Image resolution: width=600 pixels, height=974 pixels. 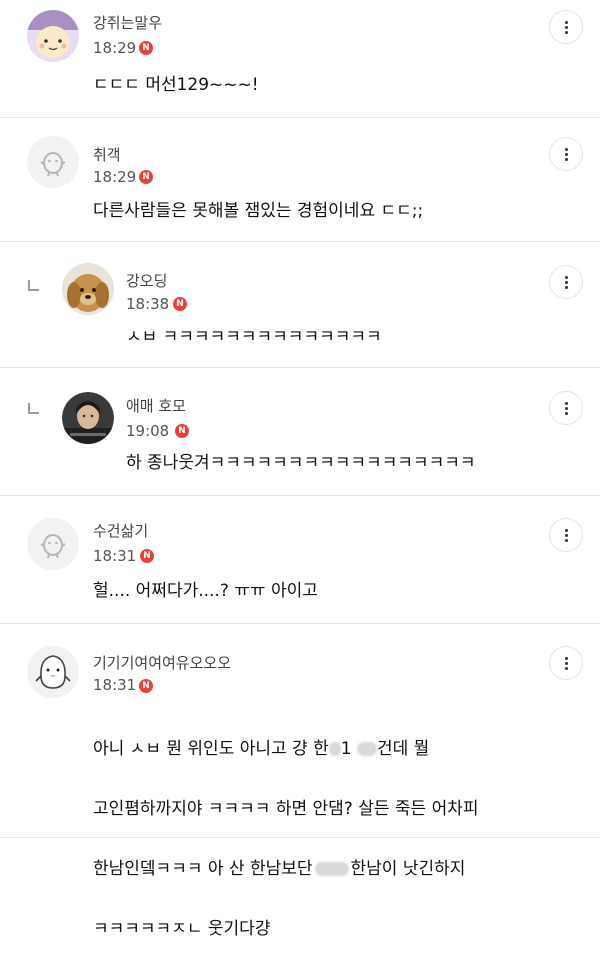 I want to click on person-photo-icon, so click(x=88, y=418).